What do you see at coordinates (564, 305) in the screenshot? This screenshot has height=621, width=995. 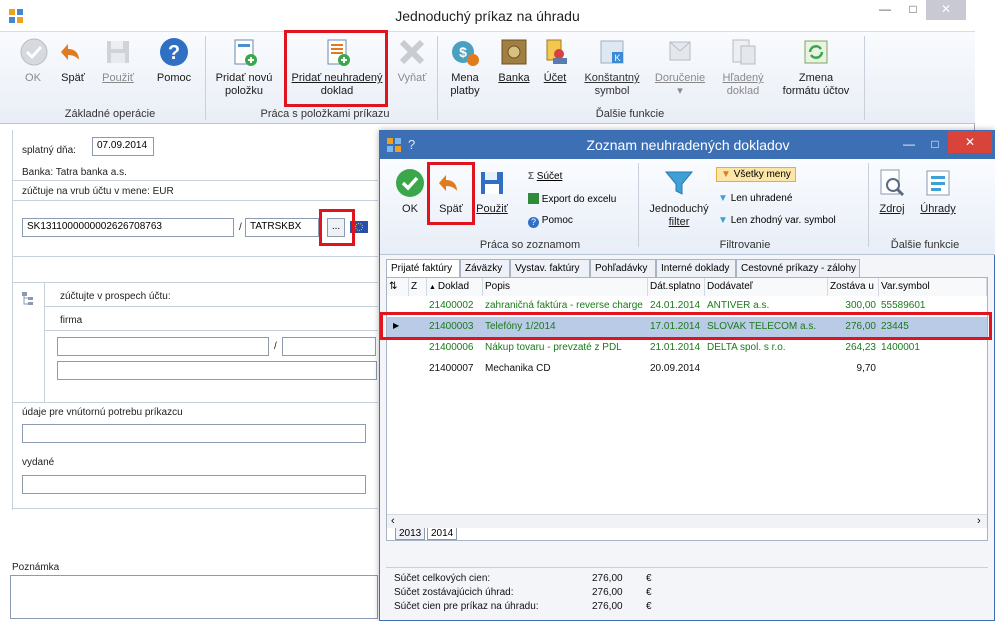 I see `table-cell-popis: zahraničná faktúra - reverse charge` at bounding box center [564, 305].